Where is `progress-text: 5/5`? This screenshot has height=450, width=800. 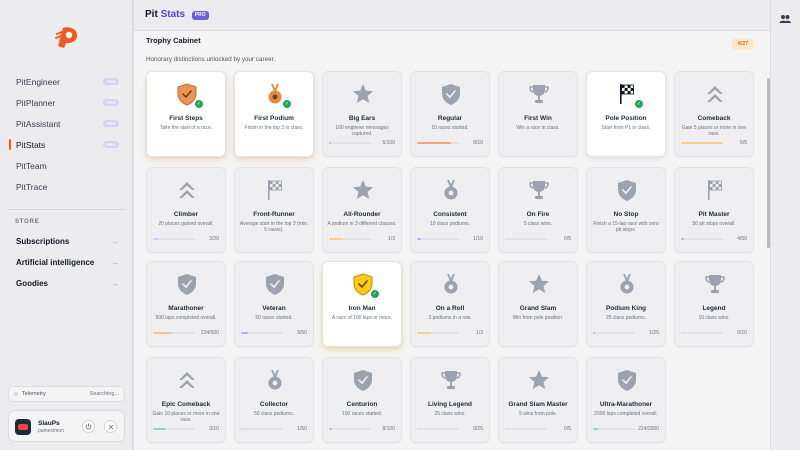 progress-text: 5/5 is located at coordinates (743, 143).